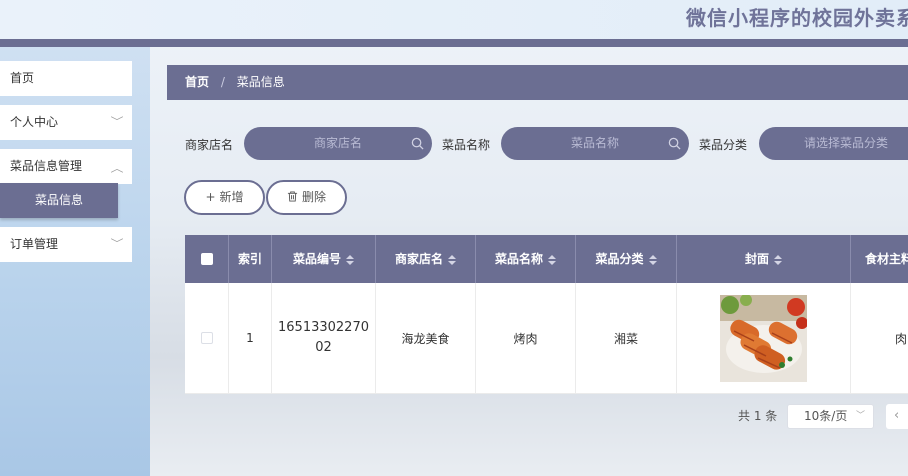 This screenshot has height=476, width=908. I want to click on cell-index-text: 1, so click(250, 338).